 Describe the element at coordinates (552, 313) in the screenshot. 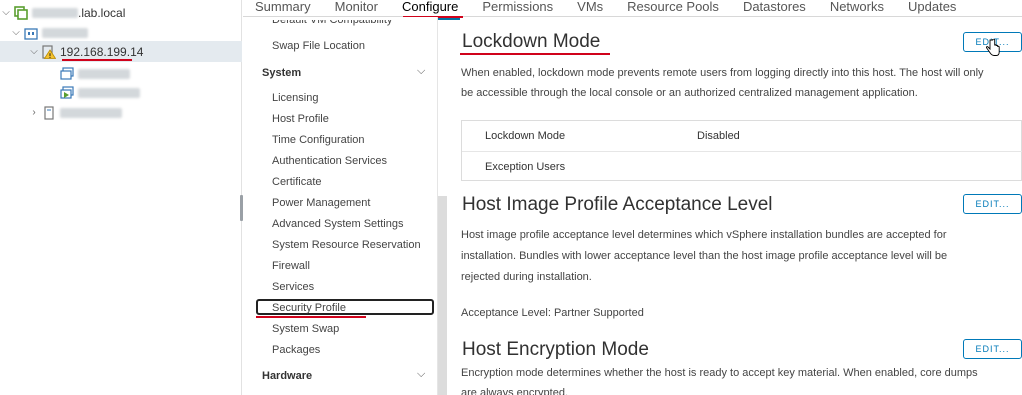

I see `acceptance-level: Acceptance Level: Partner Supported` at that location.